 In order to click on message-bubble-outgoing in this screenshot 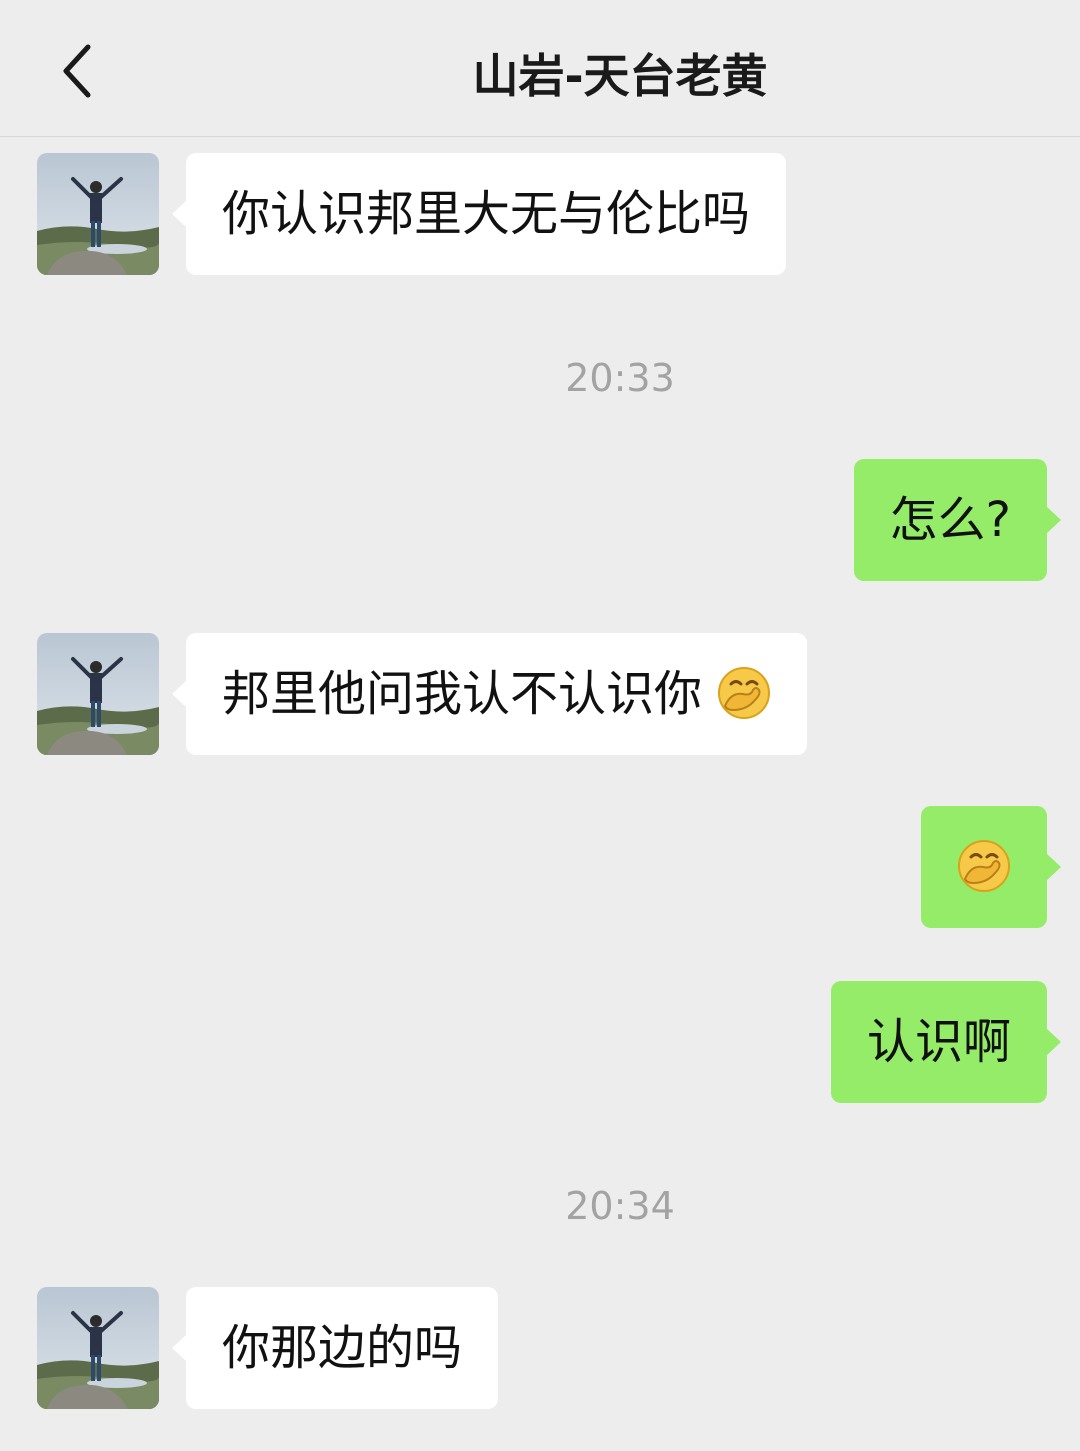, I will do `click(991, 867)`.